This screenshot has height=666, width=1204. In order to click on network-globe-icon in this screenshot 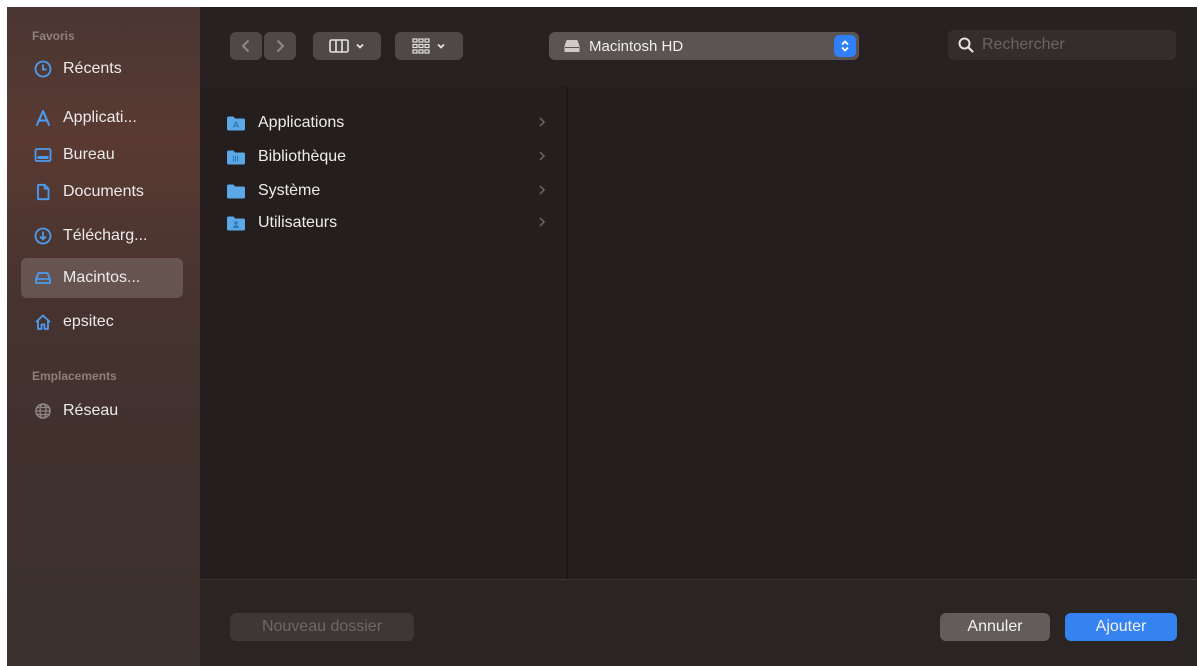, I will do `click(43, 411)`.